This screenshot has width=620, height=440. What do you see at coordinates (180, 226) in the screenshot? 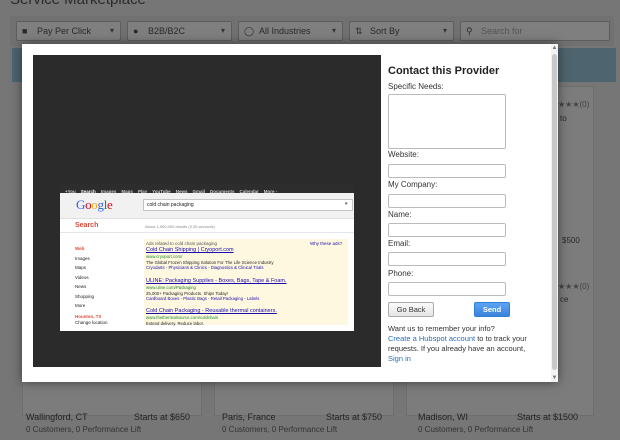
I see `google-result-stats: About 1,590,000 results (0.35 seconds)` at bounding box center [180, 226].